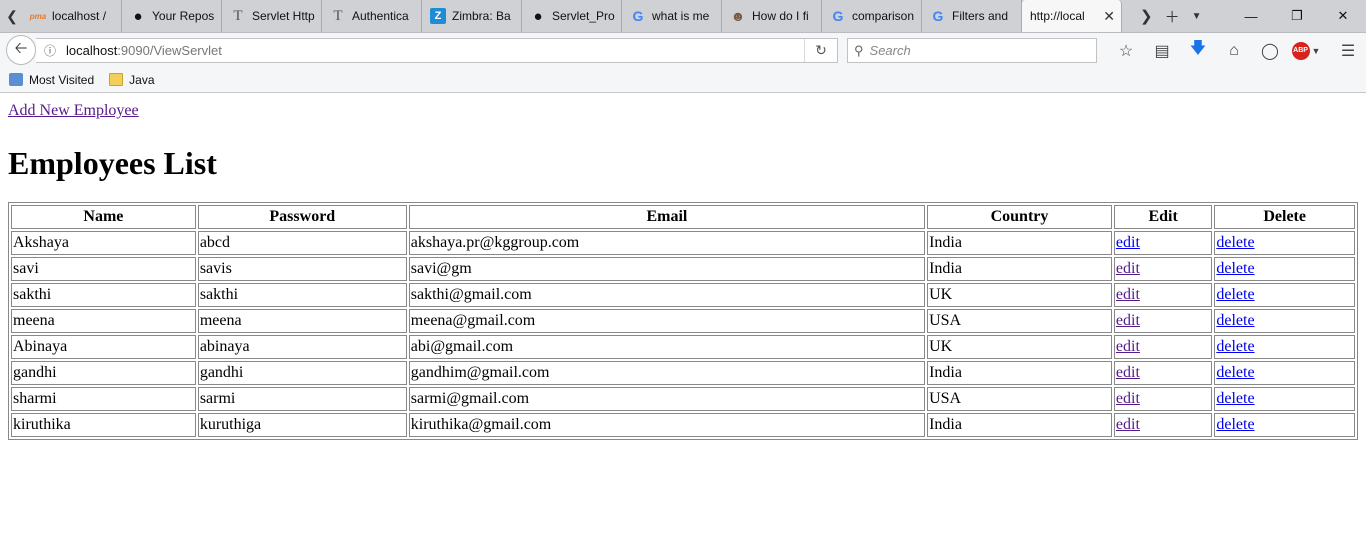  I want to click on tab-title: what is me, so click(681, 16).